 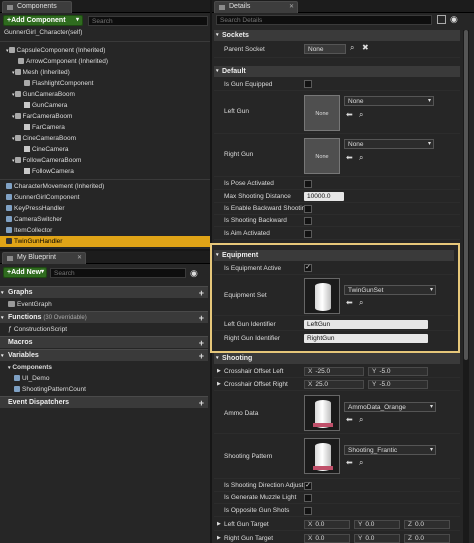 I want to click on default-category: ▾ Default, so click(x=337, y=71).